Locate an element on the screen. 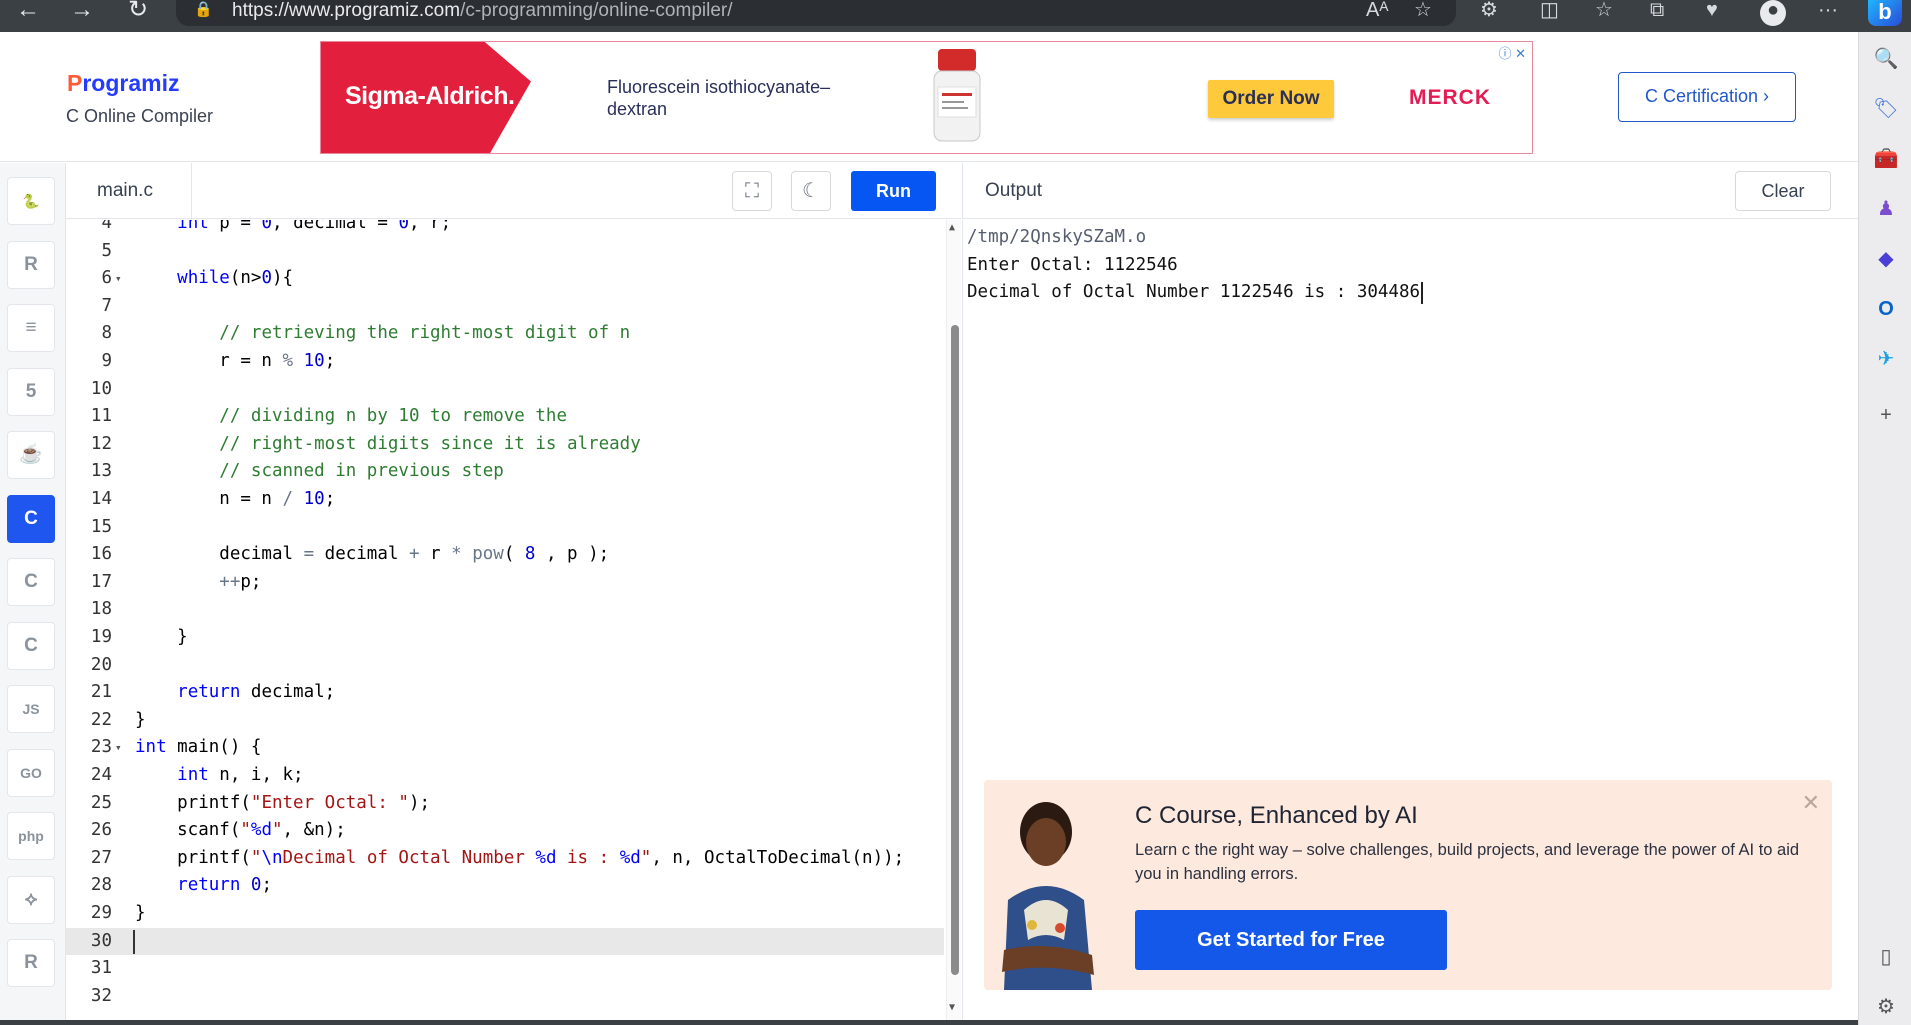 The image size is (1911, 1025). close-icon: ✕ is located at coordinates (1811, 803).